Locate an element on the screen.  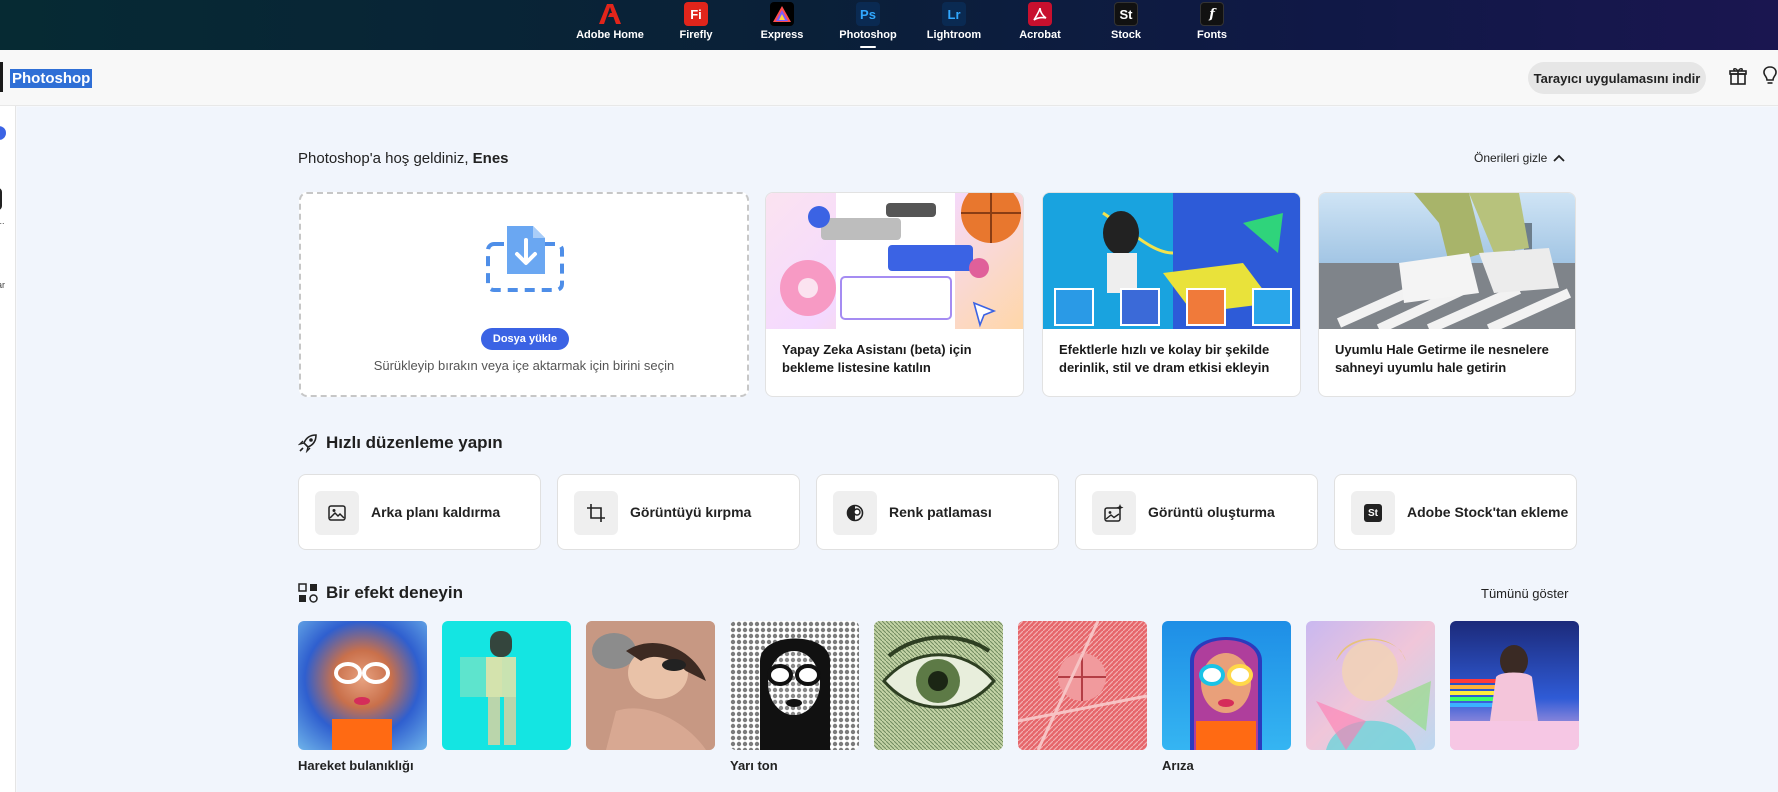
ai-assistant-illustration is located at coordinates (894, 261).